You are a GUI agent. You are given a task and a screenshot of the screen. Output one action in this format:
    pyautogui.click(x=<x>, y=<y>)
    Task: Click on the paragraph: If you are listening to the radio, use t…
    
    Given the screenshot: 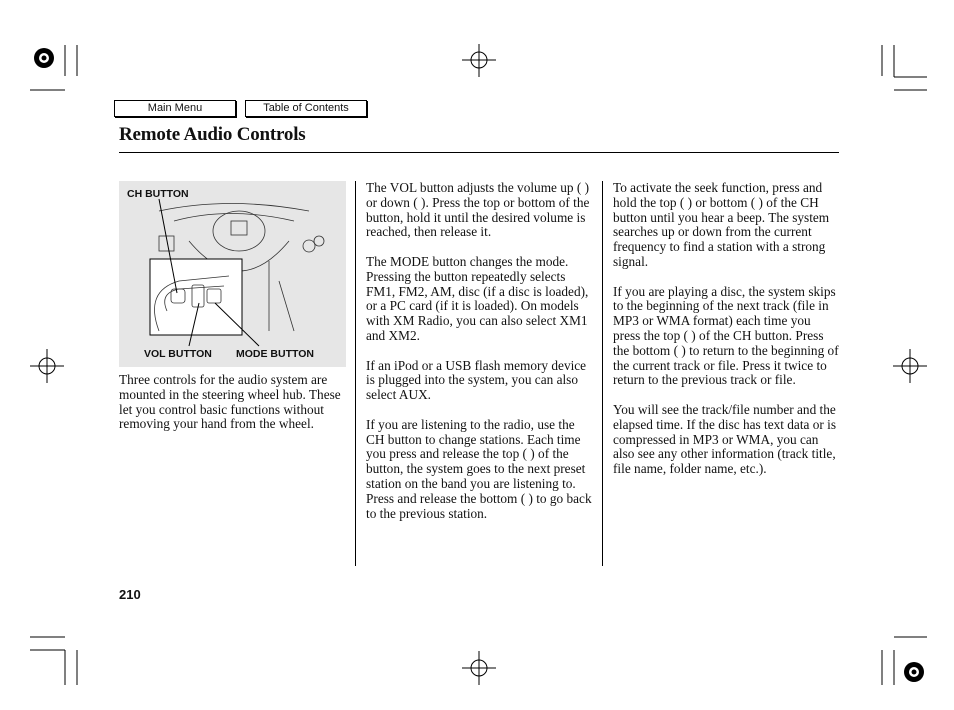 What is the action you would take?
    pyautogui.click(x=479, y=468)
    